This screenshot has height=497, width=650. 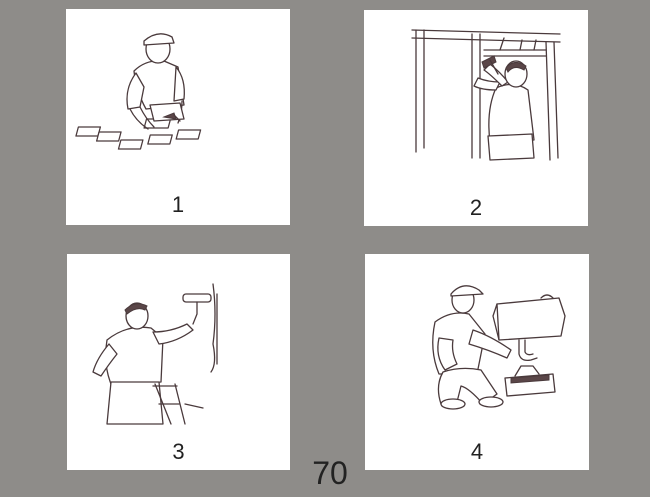 What do you see at coordinates (155, 354) in the screenshot?
I see `painter-illustration` at bounding box center [155, 354].